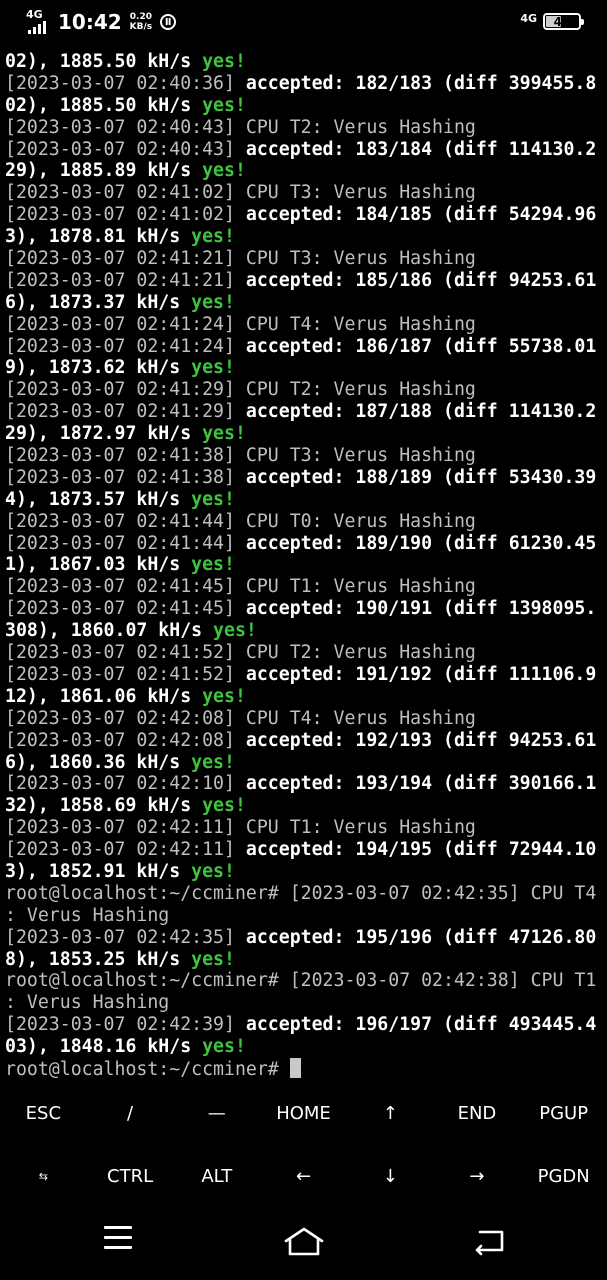  I want to click on terminal-line: 29), 1885.89 kH/s yes!, so click(305, 171).